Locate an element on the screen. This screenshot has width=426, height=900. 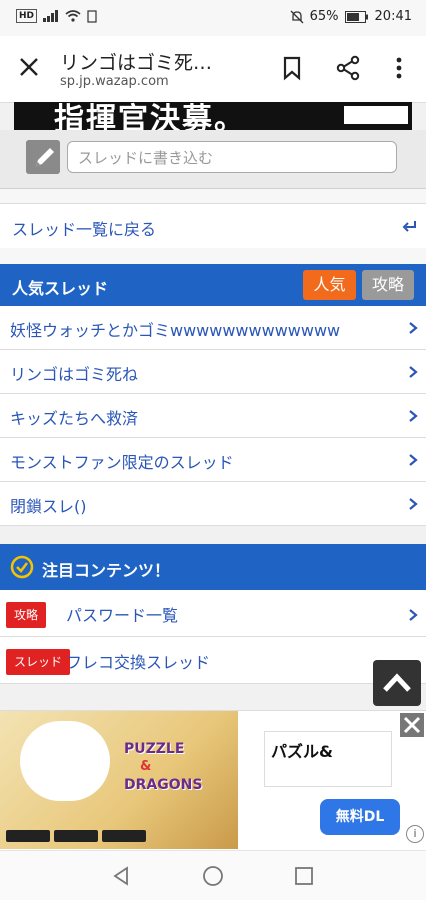
close-ad-icon is located at coordinates (412, 725).